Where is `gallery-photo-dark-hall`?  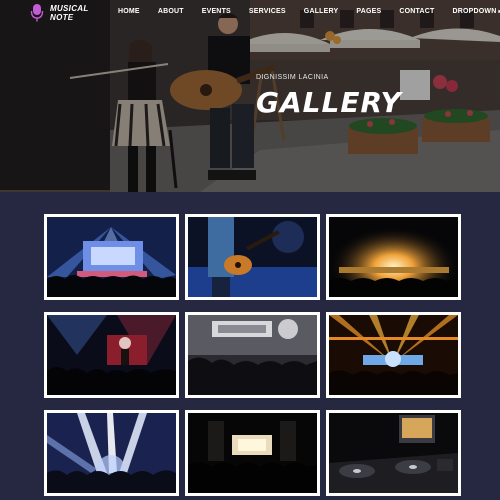
gallery-photo-dark-hall is located at coordinates (252, 453).